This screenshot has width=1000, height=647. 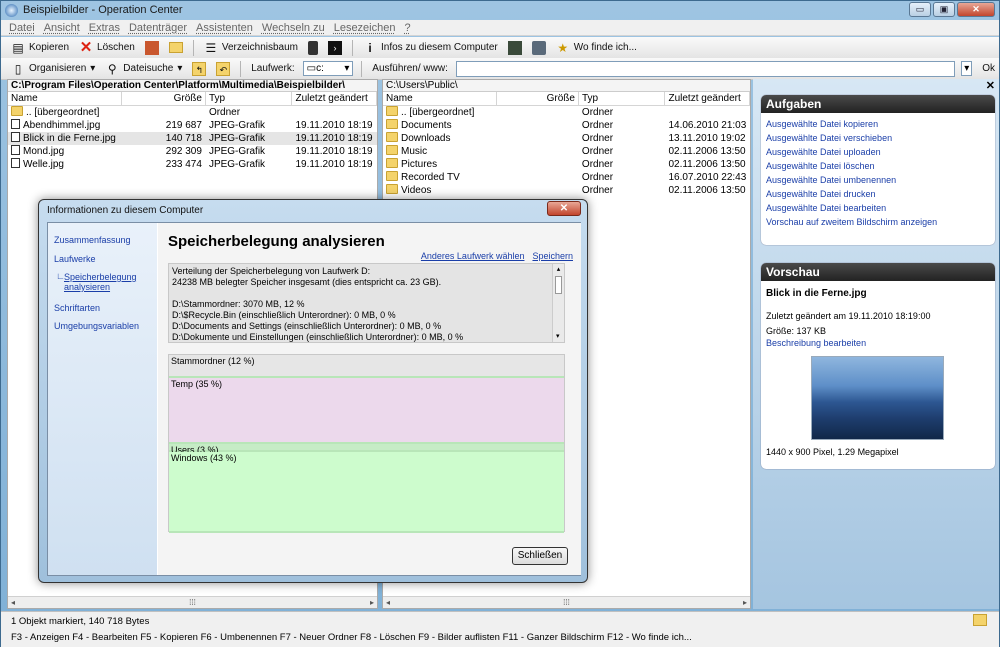 I want to click on device-button, so click(x=313, y=47).